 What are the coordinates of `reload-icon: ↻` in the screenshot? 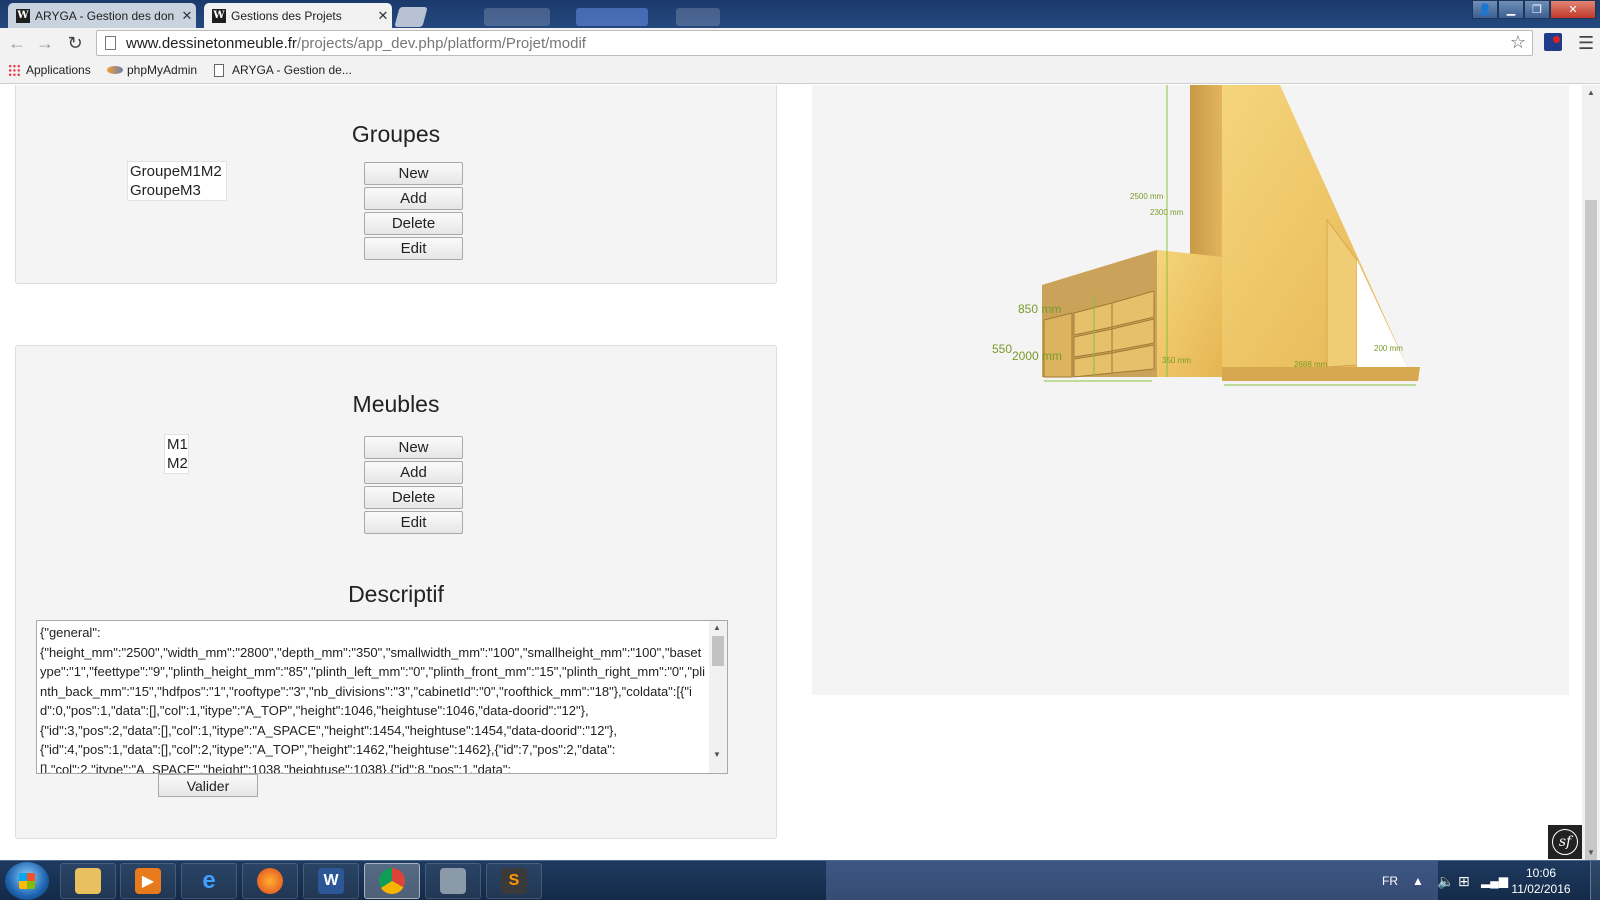 It's located at (75, 43).